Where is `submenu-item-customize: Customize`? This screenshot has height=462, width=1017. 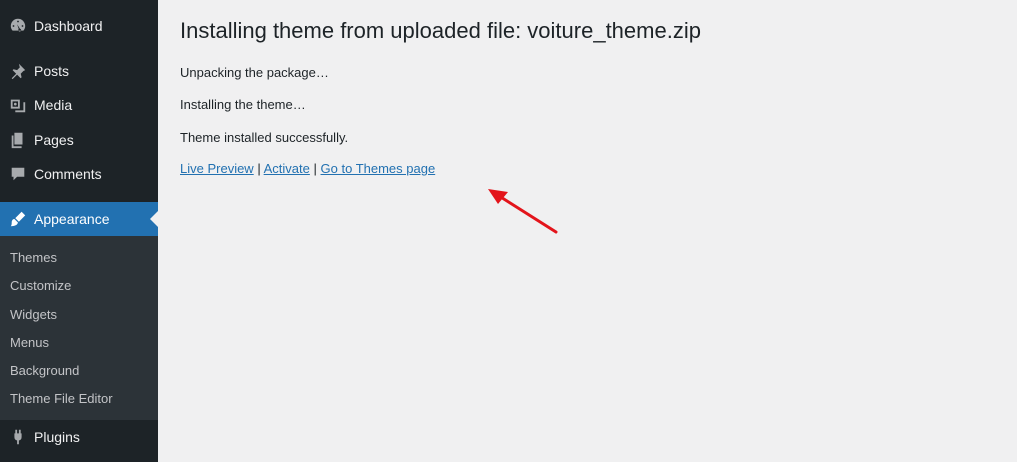 submenu-item-customize: Customize is located at coordinates (40, 285).